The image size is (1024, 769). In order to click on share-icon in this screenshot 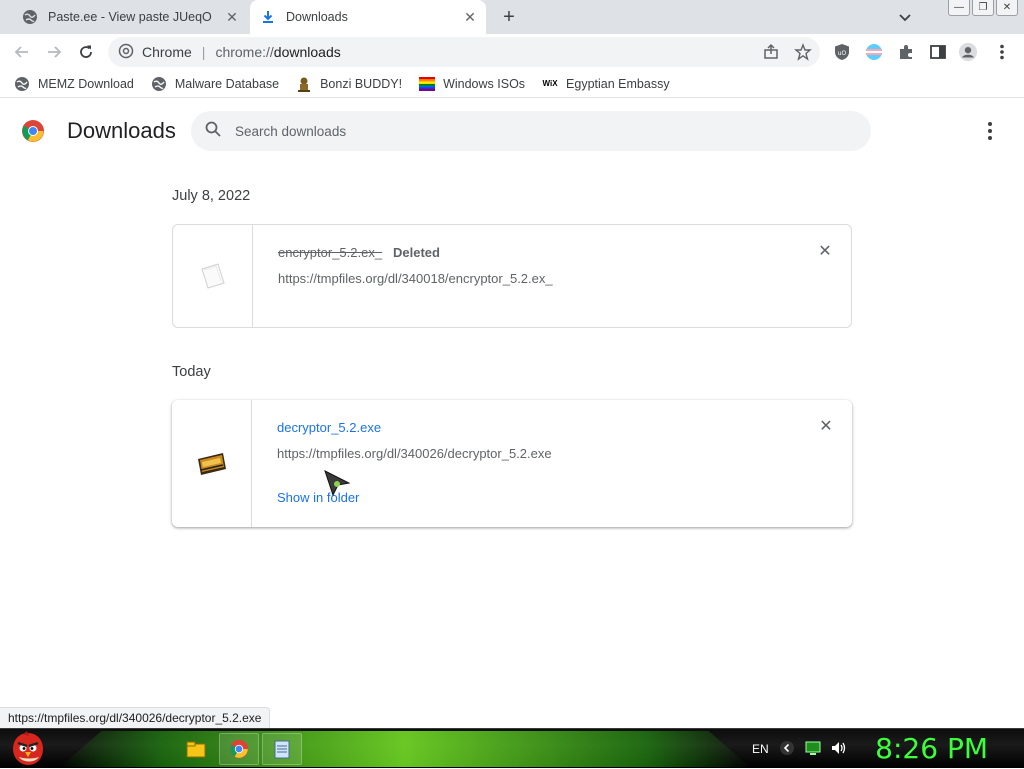, I will do `click(771, 53)`.